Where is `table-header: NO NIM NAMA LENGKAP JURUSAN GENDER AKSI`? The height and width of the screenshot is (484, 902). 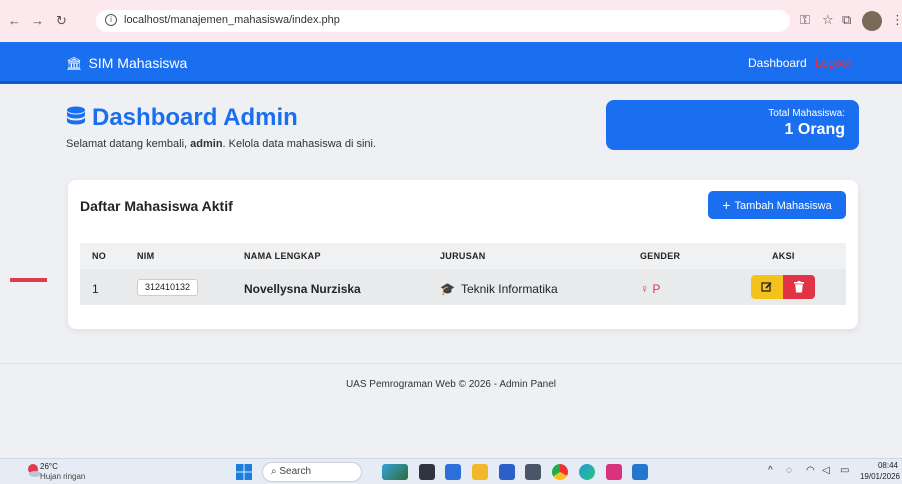
table-header: NO NIM NAMA LENGKAP JURUSAN GENDER AKSI is located at coordinates (463, 256).